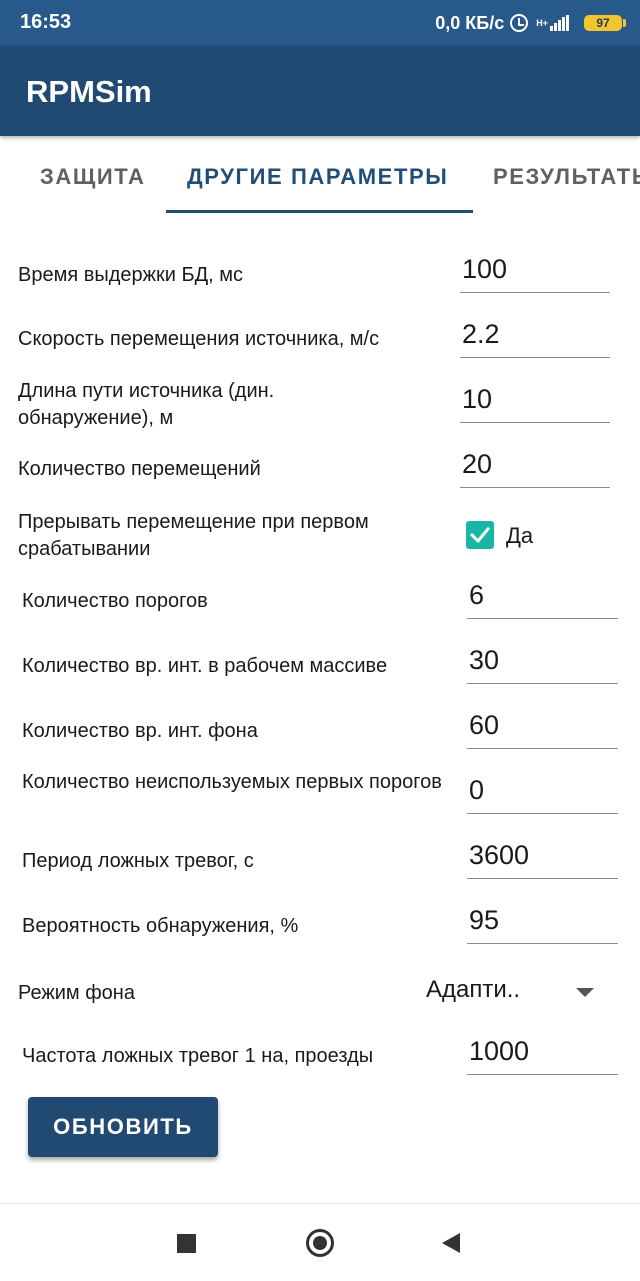 Image resolution: width=640 pixels, height=1281 pixels. I want to click on network-type: H+, so click(542, 22).